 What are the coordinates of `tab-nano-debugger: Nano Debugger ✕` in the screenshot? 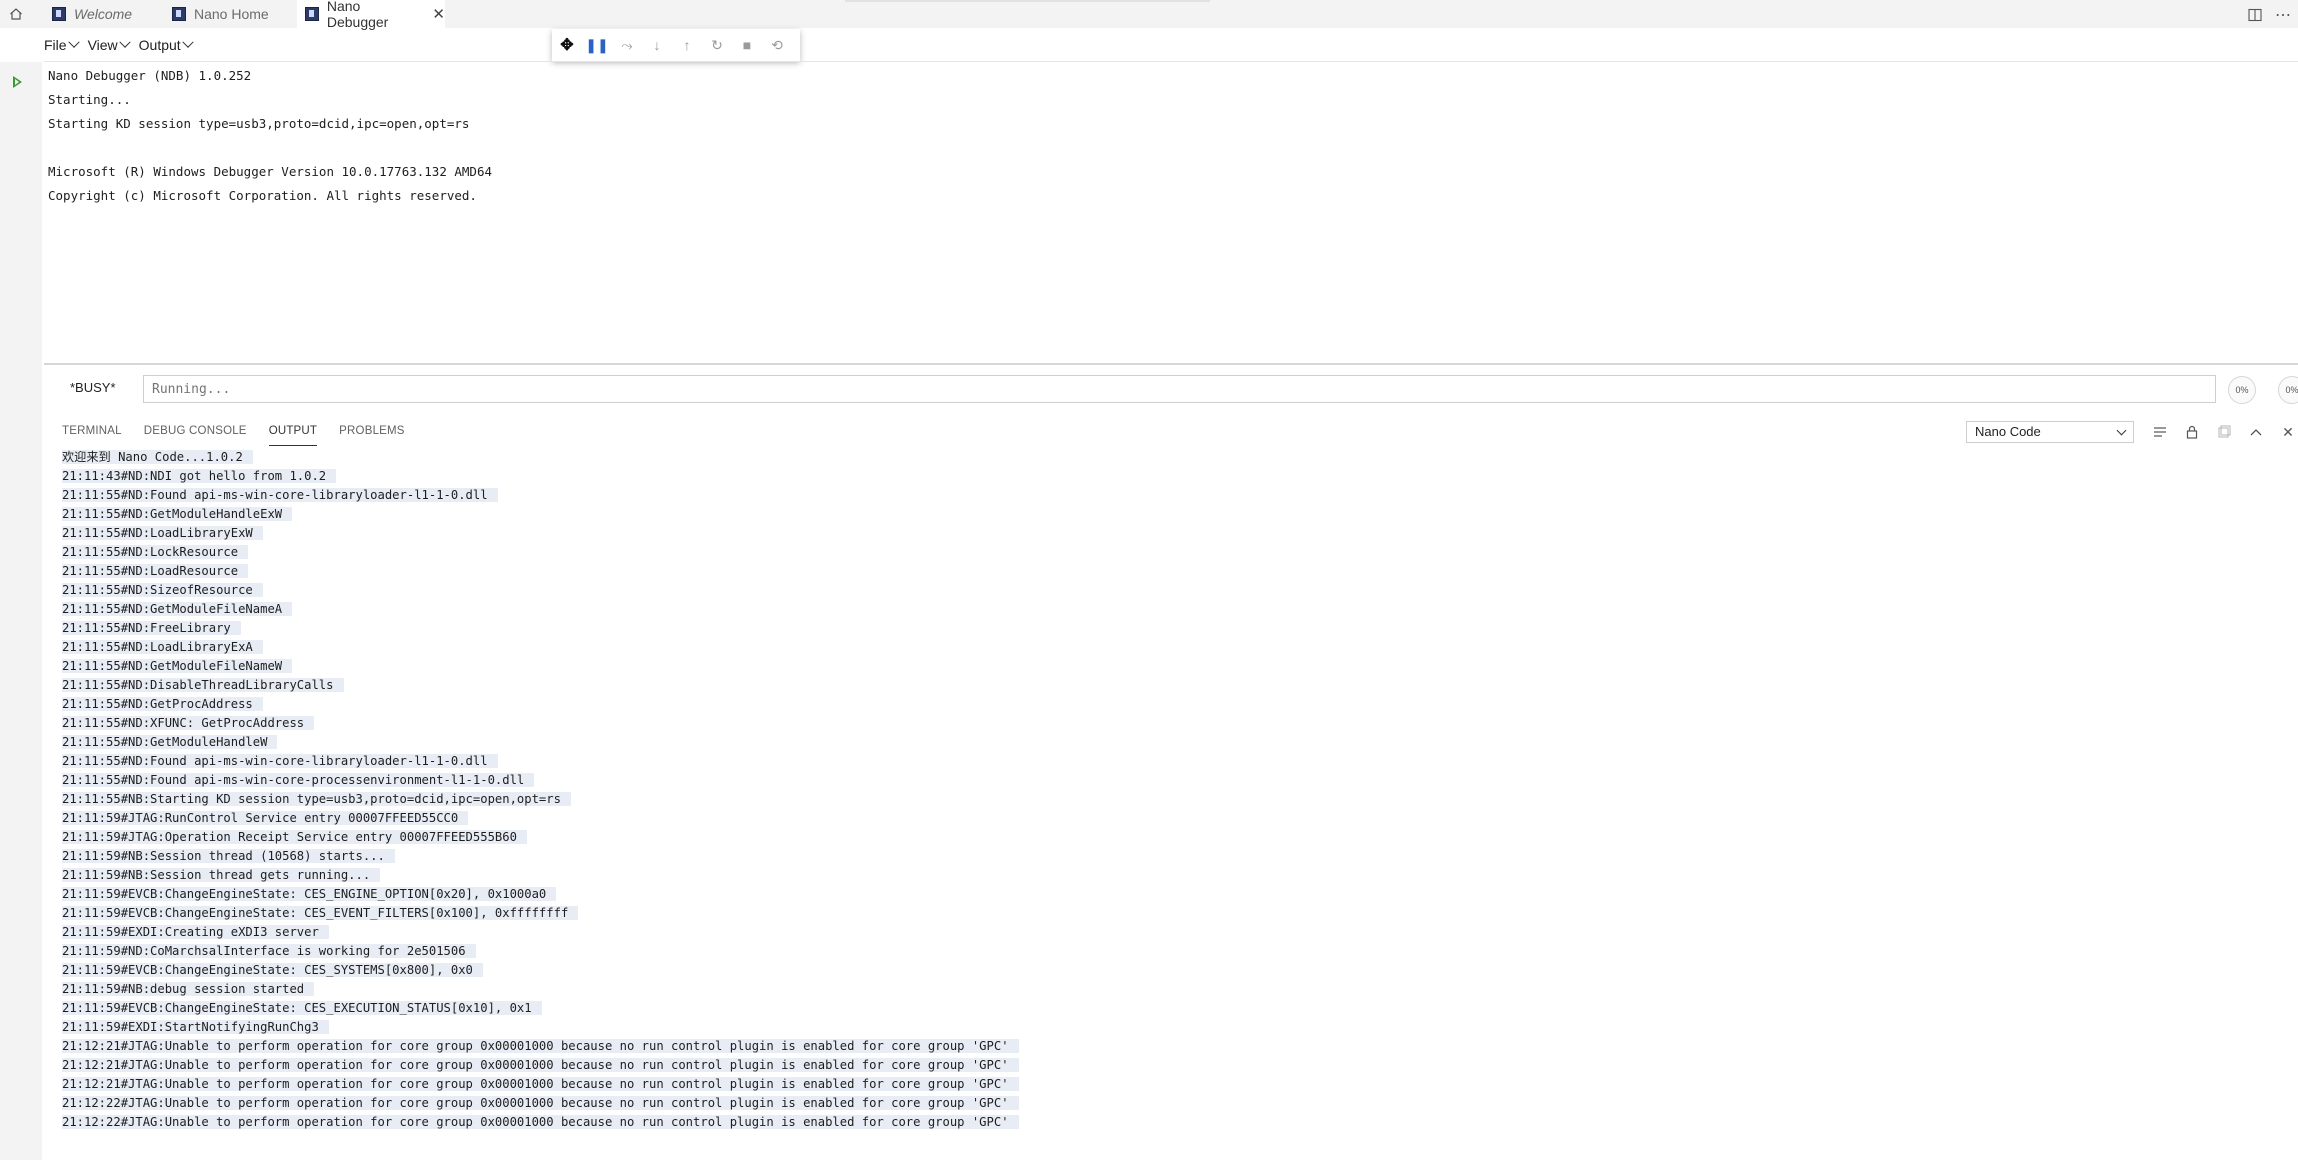 It's located at (371, 15).